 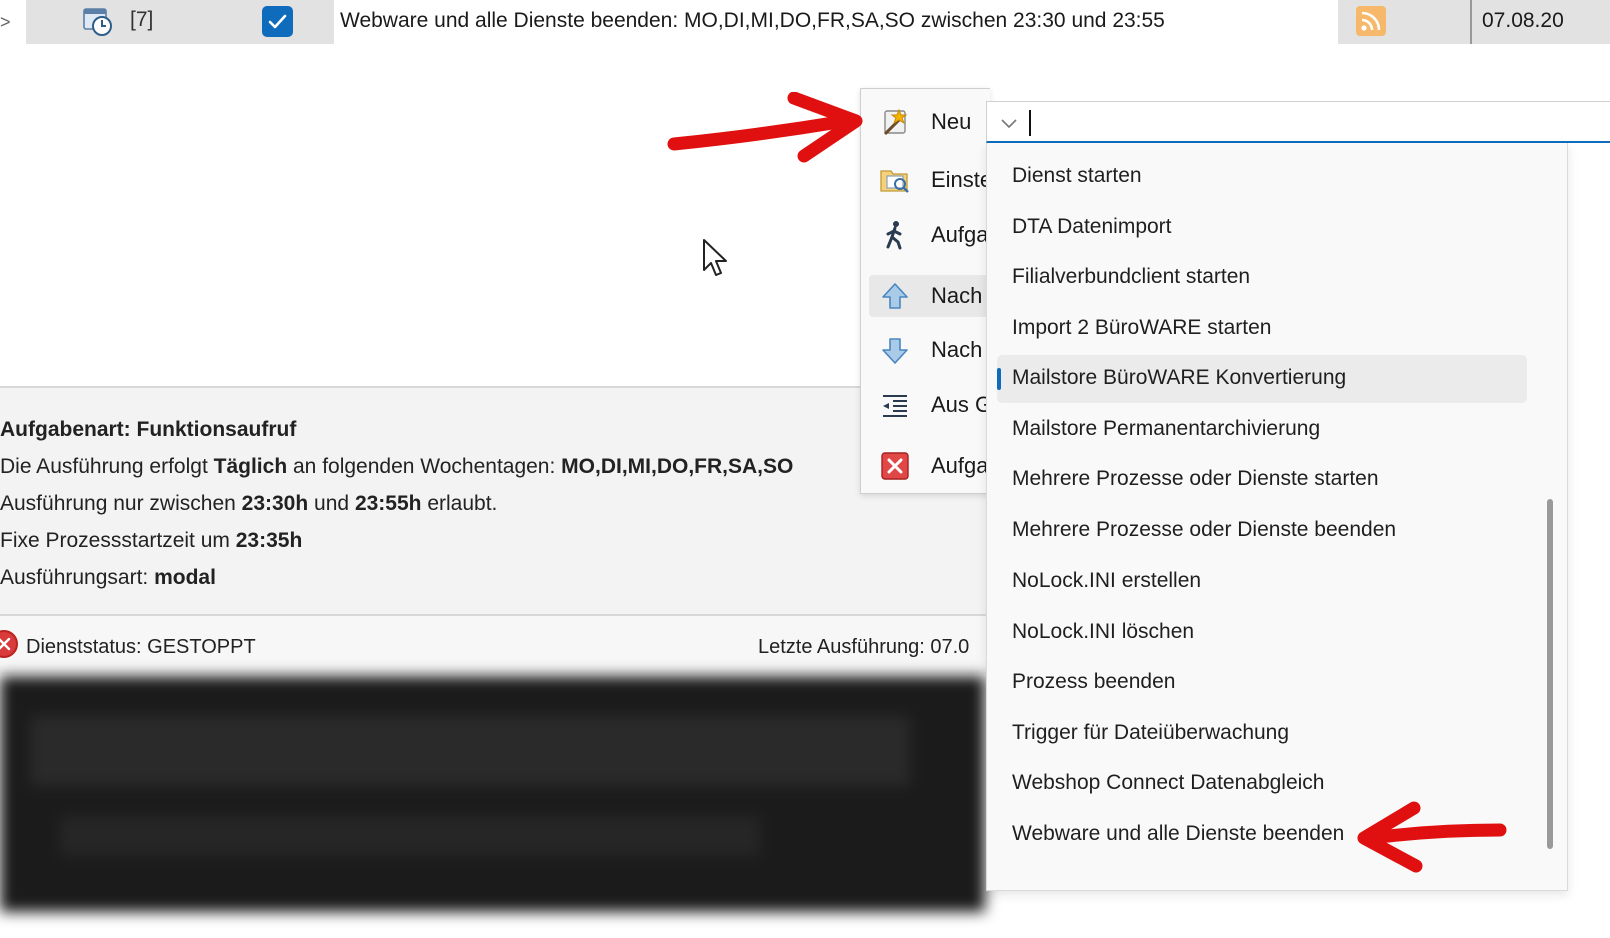 What do you see at coordinates (148, 429) in the screenshot?
I see `task-type-line: Aufgabenart: Funktionsaufruf` at bounding box center [148, 429].